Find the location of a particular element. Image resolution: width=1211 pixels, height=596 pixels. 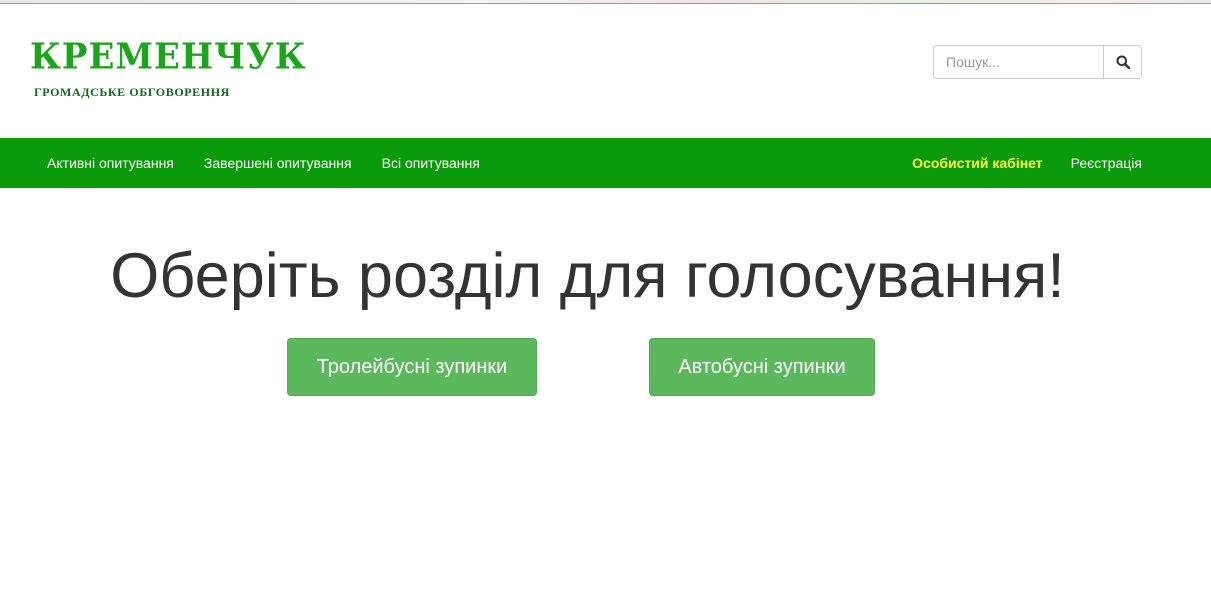

site-logo: КРЕМЕНЧУК ГРОМАДСЬКЕ ОБГОВОРЕННЯ is located at coordinates (163, 72).